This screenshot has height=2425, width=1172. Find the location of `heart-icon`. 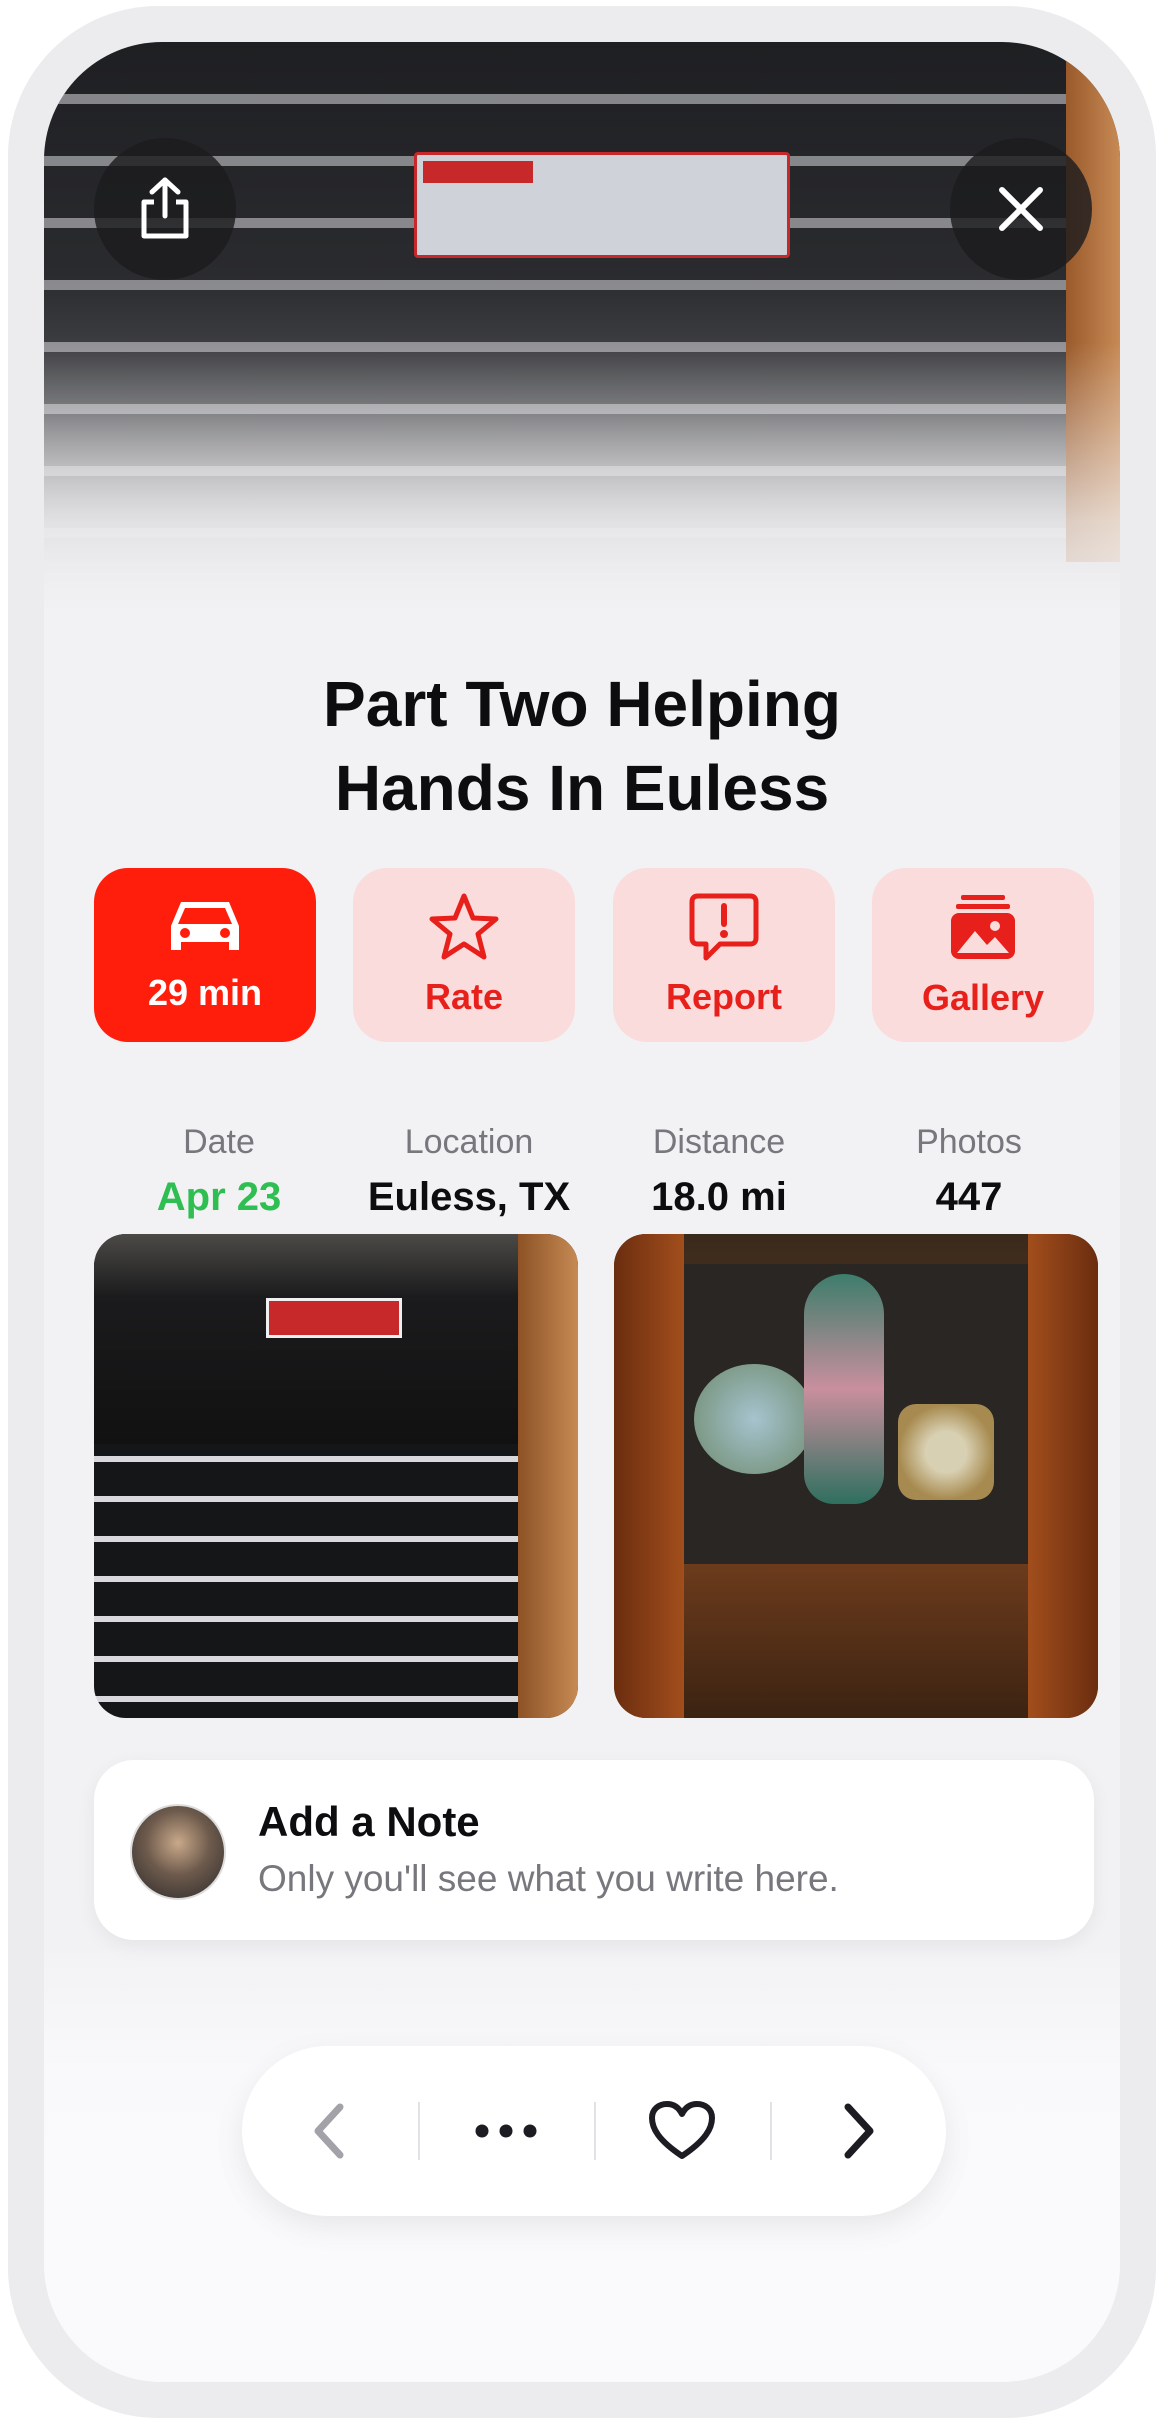

heart-icon is located at coordinates (682, 2130).